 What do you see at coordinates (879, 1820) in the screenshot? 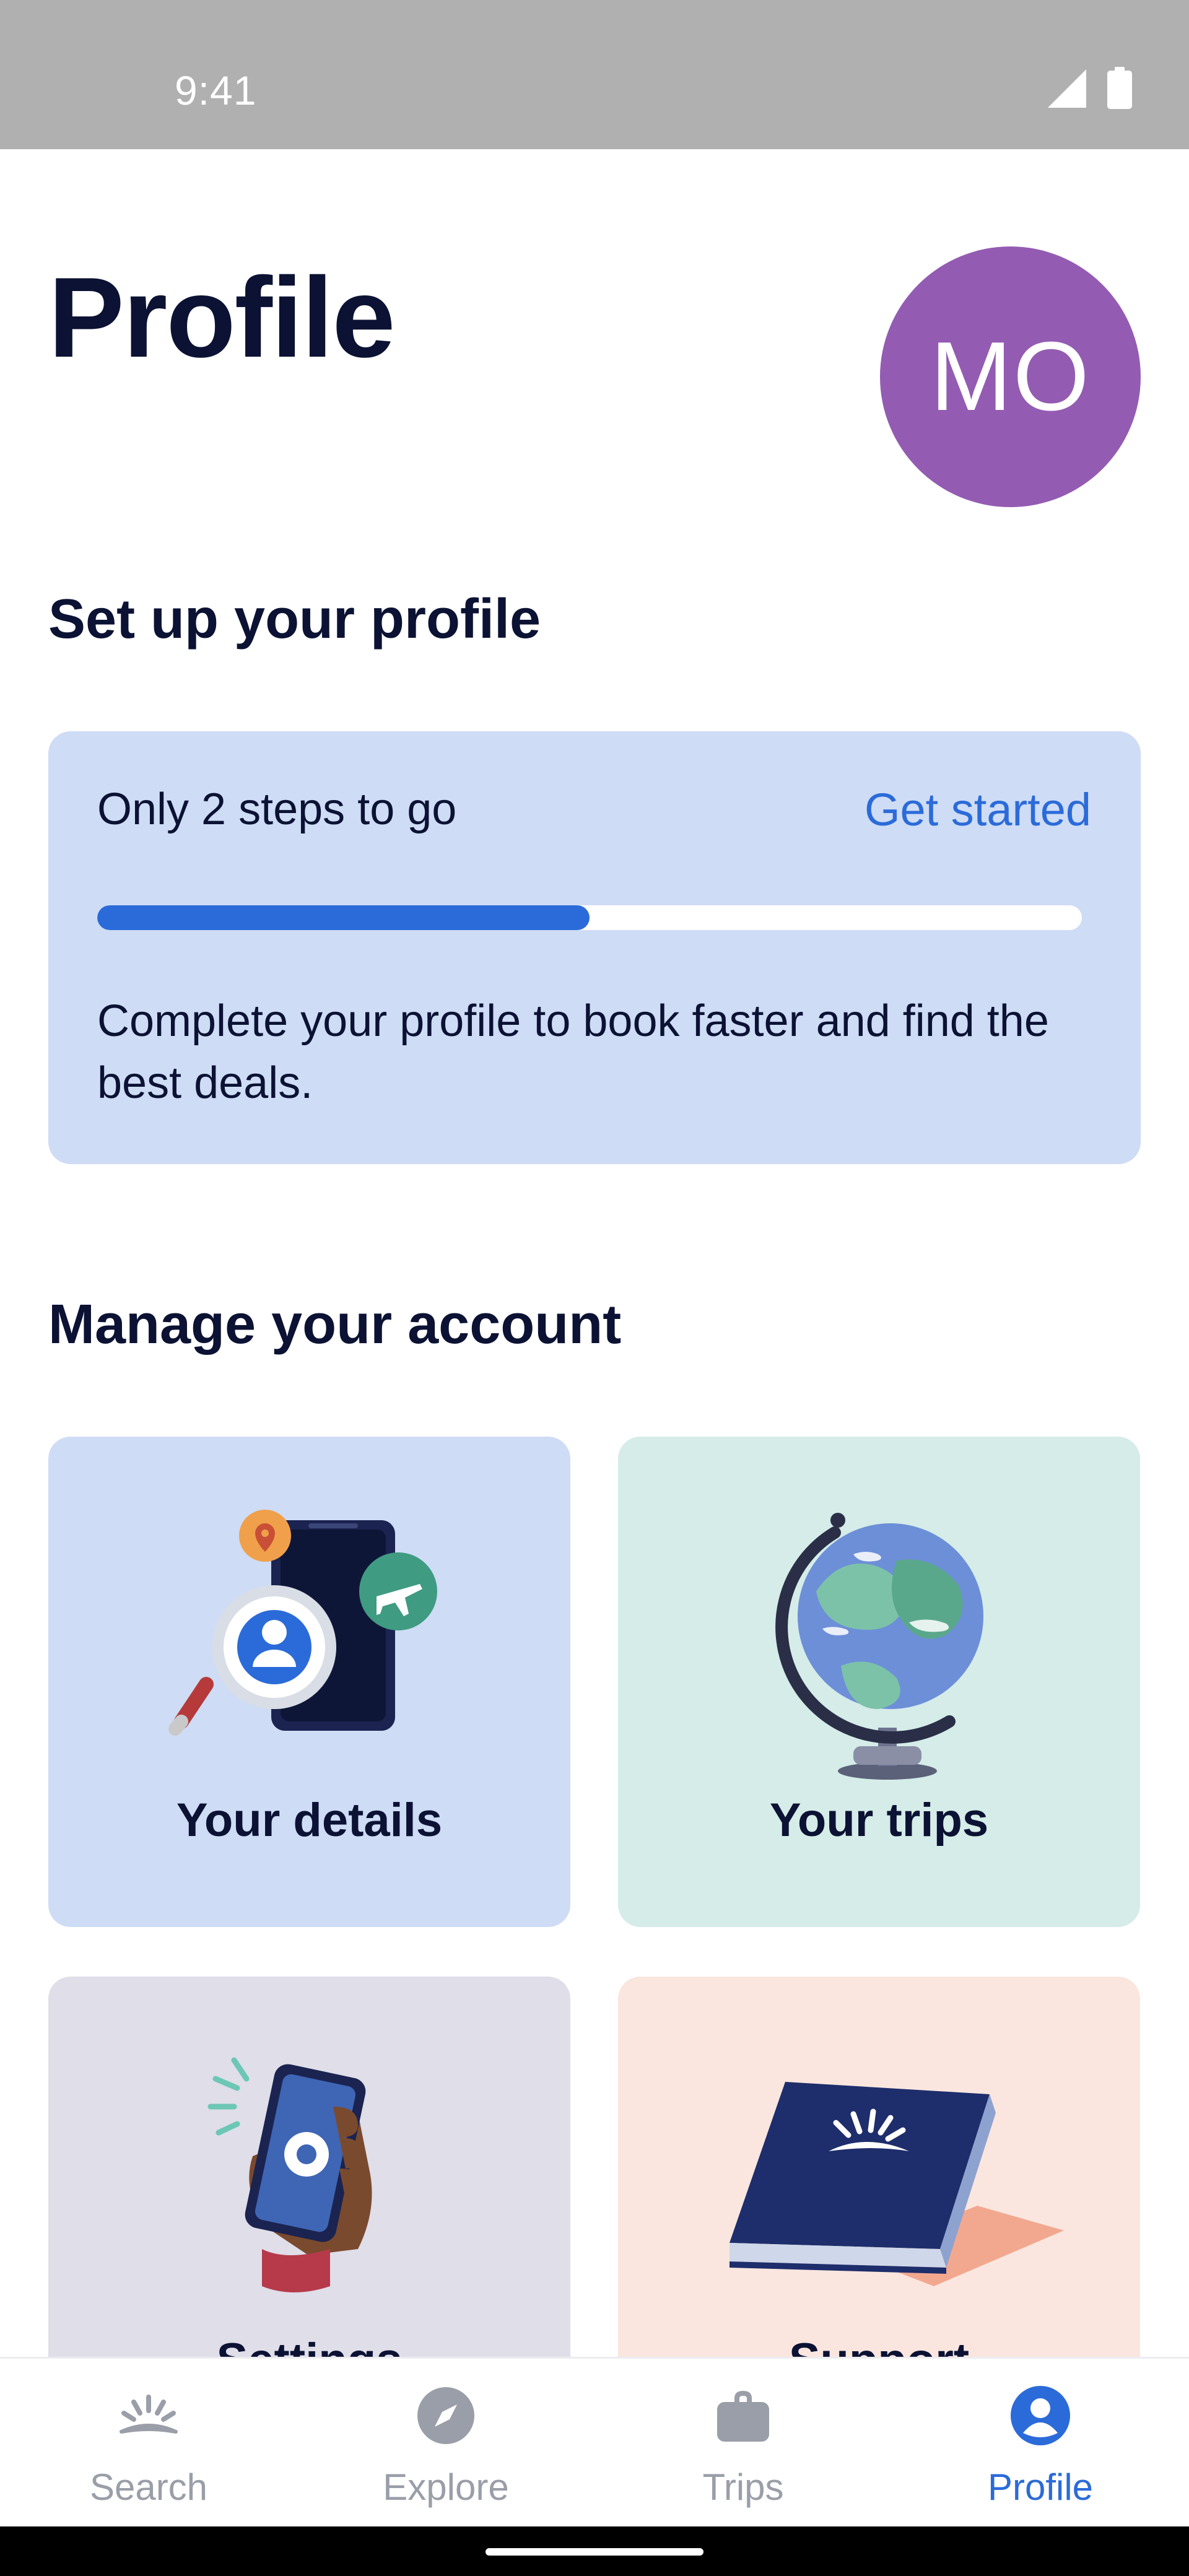
I see `tile-label: Your trips` at bounding box center [879, 1820].